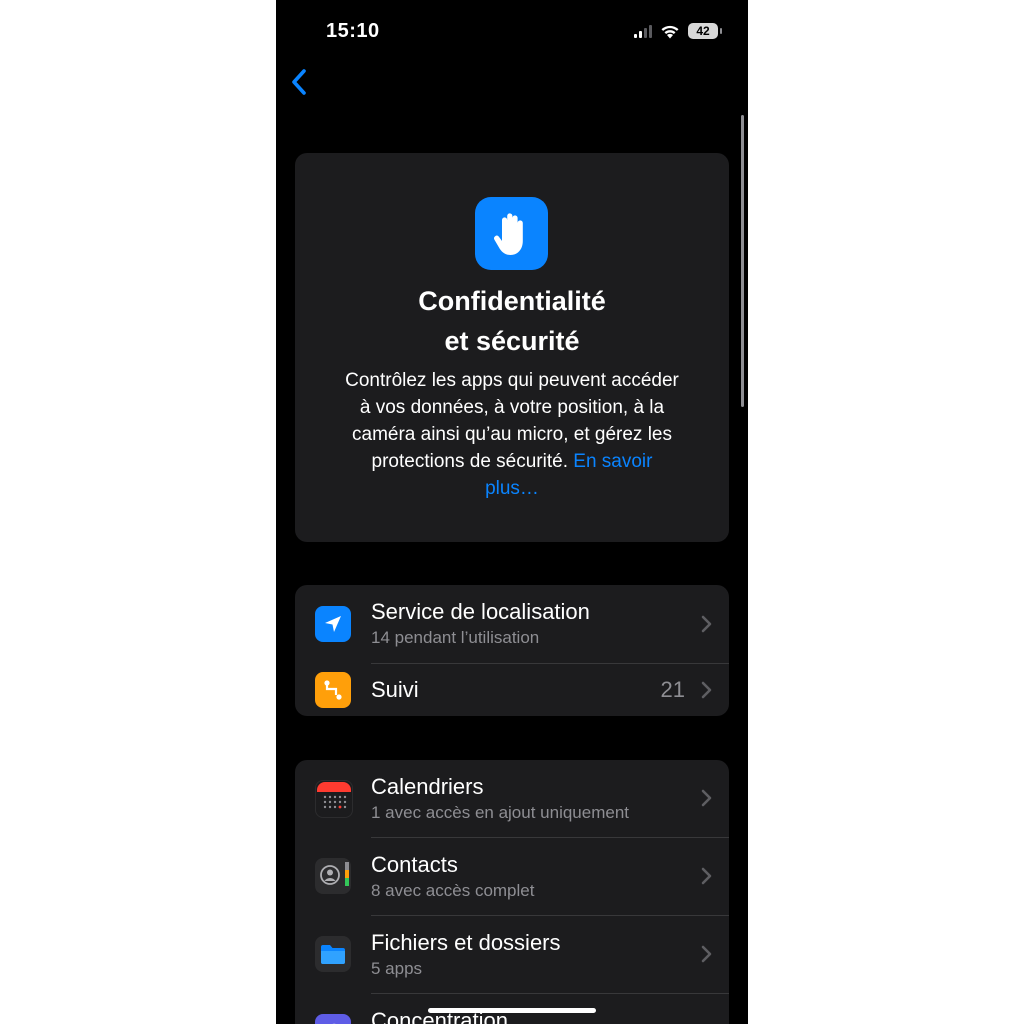  What do you see at coordinates (299, 82) in the screenshot?
I see `chevron-left-icon` at bounding box center [299, 82].